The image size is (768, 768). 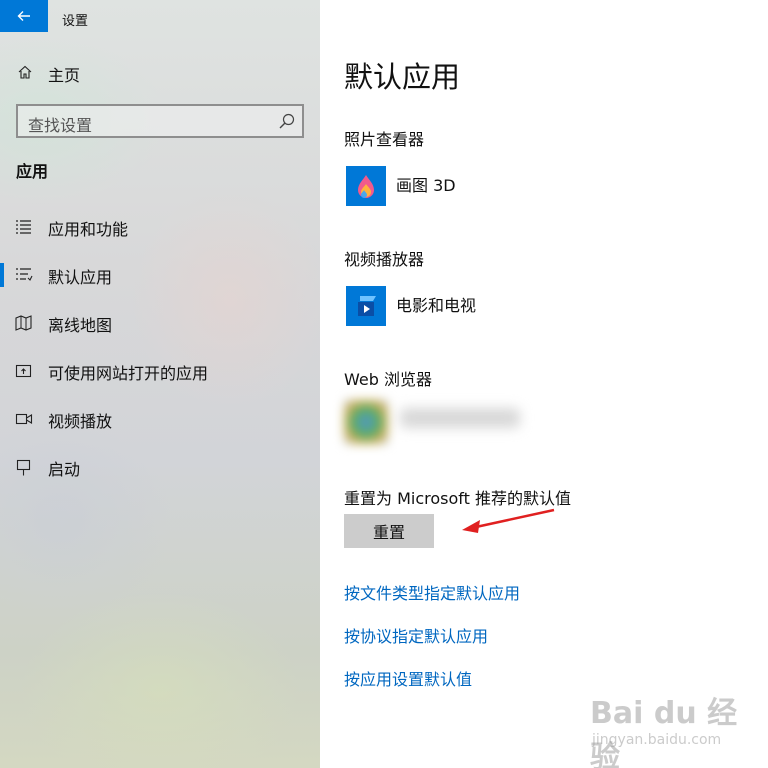 What do you see at coordinates (2, 275) in the screenshot?
I see `selection-indicator` at bounding box center [2, 275].